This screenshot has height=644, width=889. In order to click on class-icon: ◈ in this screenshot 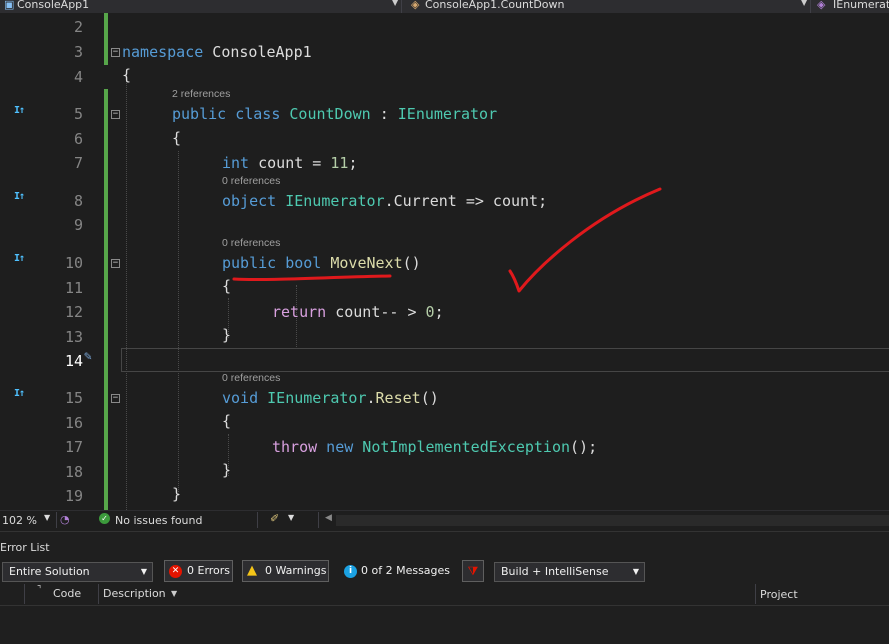, I will do `click(415, 5)`.